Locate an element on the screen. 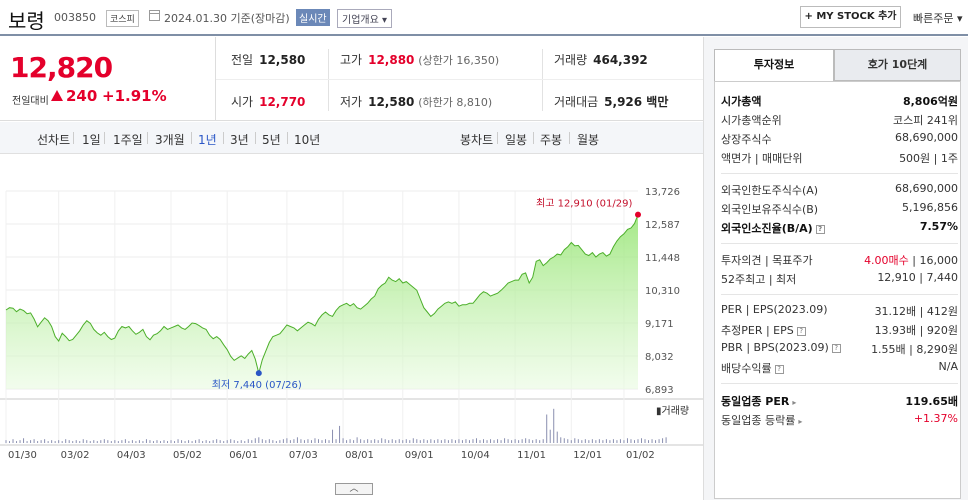 The width and height of the screenshot is (968, 500). prev-close: 전일 12,580 is located at coordinates (268, 60).